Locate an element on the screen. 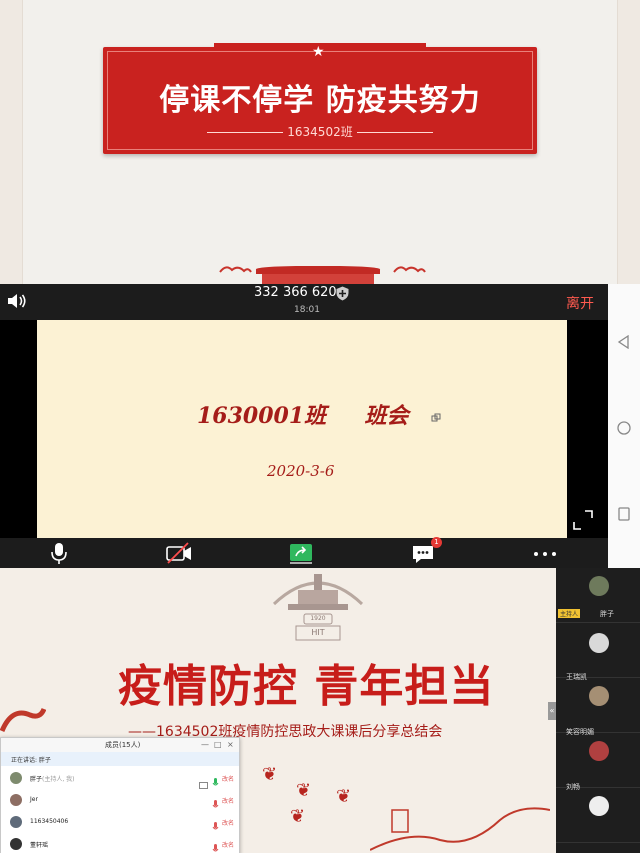  cloud-ornament-left is located at coordinates (235, 268).